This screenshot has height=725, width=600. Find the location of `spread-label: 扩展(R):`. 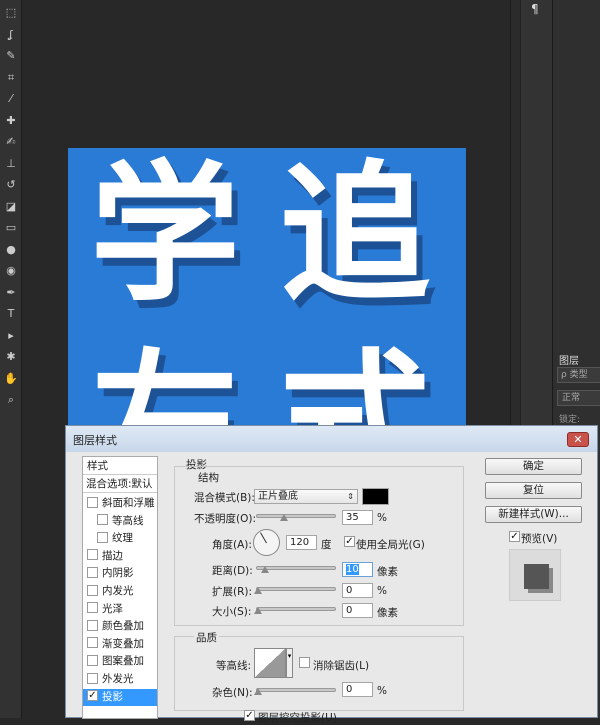

spread-label: 扩展(R): is located at coordinates (232, 592).